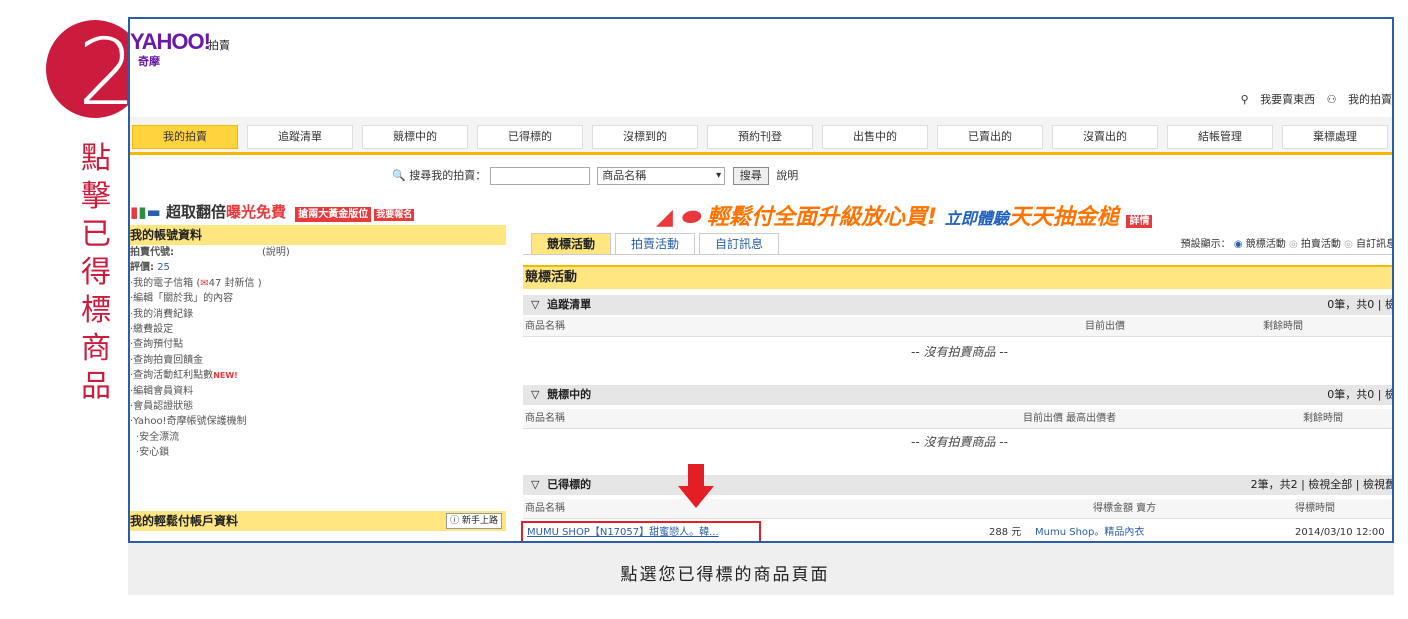  Describe the element at coordinates (725, 575) in the screenshot. I see `caption: 點選您已得標的商品頁面` at that location.